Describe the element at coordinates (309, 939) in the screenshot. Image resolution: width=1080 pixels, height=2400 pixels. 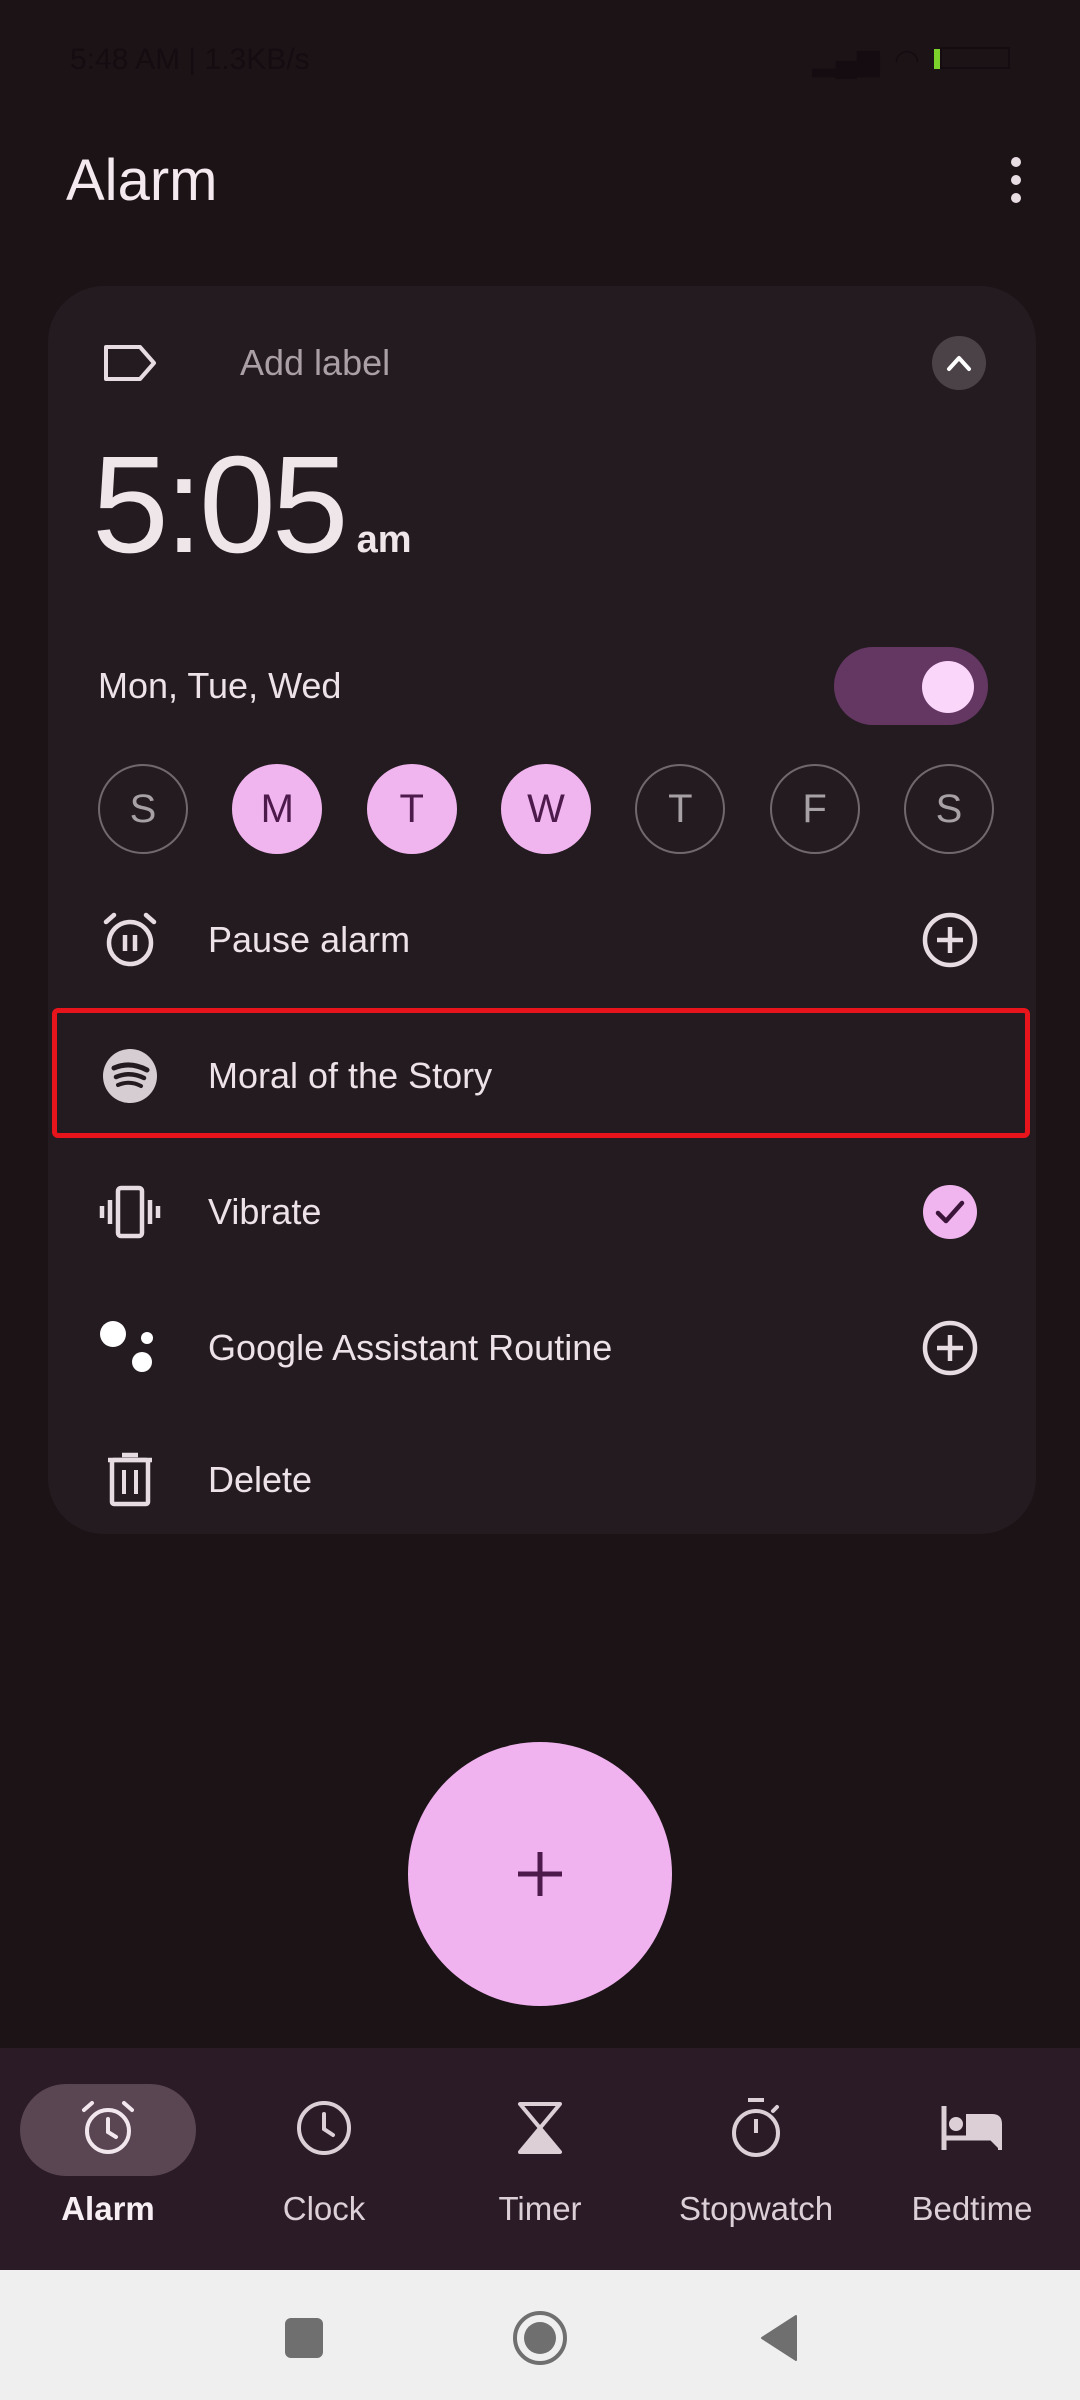
I see `pause-alarm-label: Pause alarm` at that location.